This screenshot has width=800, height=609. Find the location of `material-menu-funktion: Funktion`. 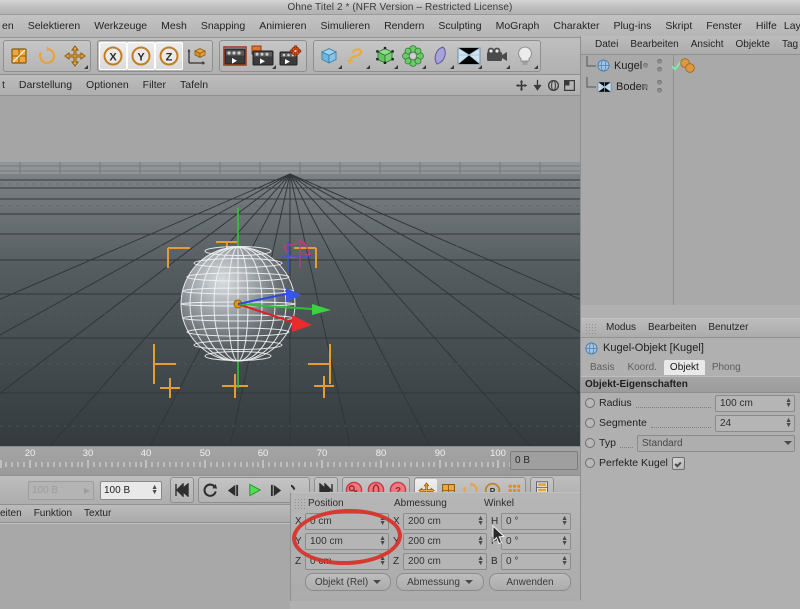

material-menu-funktion: Funktion is located at coordinates (53, 513).